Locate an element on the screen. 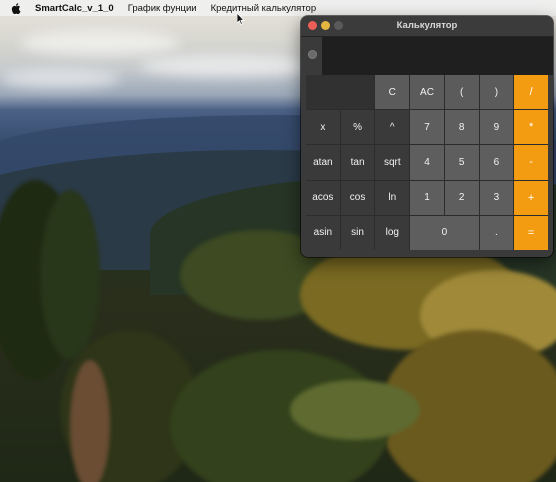 The height and width of the screenshot is (482, 556). menu-app-name: SmartCalc_v_1_0 is located at coordinates (74, 8).